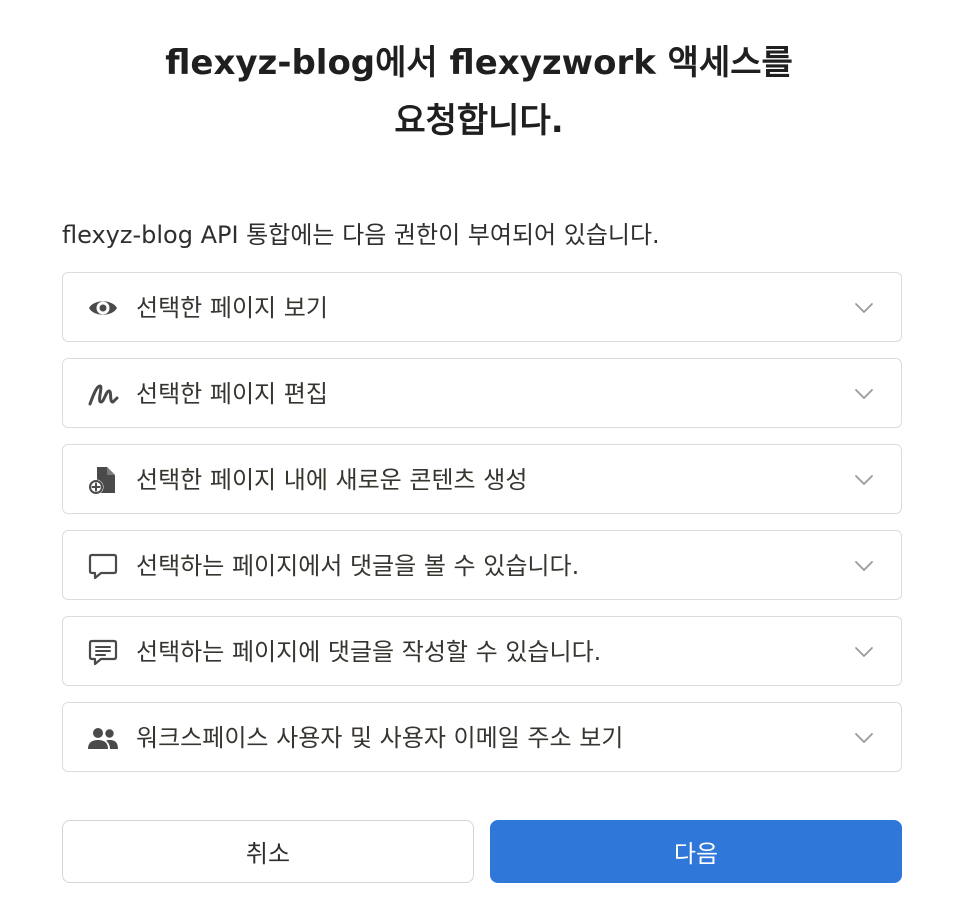 The width and height of the screenshot is (958, 922). Describe the element at coordinates (369, 652) in the screenshot. I see `permission-label: 선택하는 페이지에 댓글을 작성할 수 있습니다.` at that location.